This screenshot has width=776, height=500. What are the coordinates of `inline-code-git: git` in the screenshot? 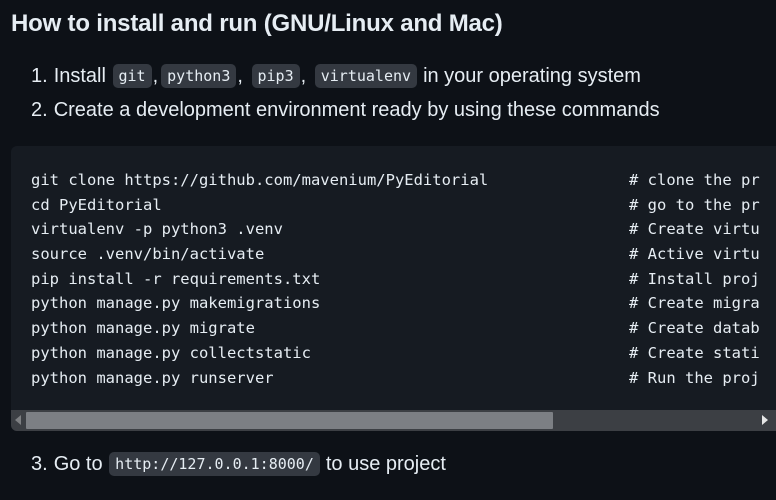 It's located at (132, 76).